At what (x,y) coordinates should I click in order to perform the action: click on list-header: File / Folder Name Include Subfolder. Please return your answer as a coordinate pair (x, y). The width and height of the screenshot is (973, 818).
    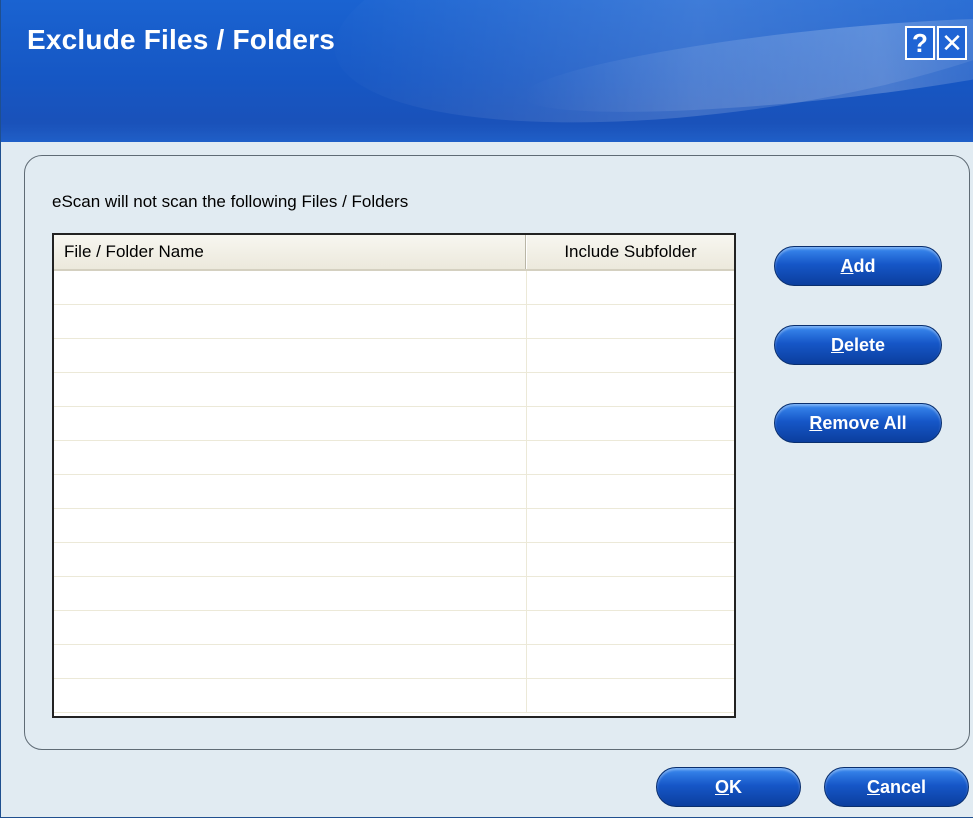
    Looking at the image, I should click on (394, 253).